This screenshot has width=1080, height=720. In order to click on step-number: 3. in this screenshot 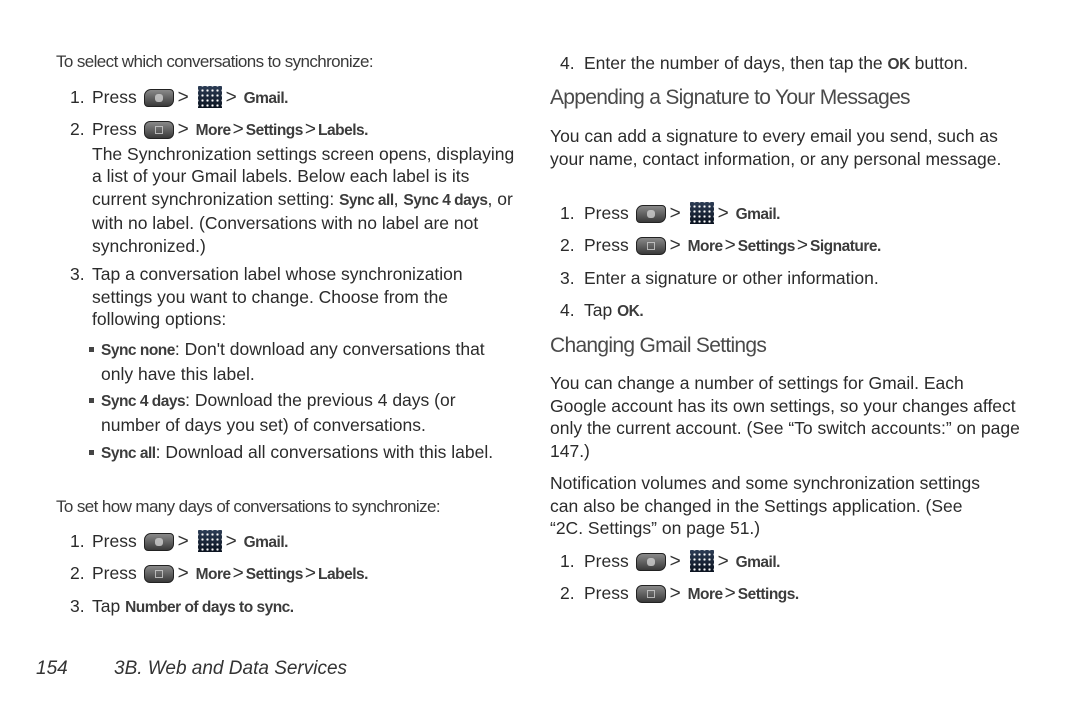, I will do `click(77, 274)`.